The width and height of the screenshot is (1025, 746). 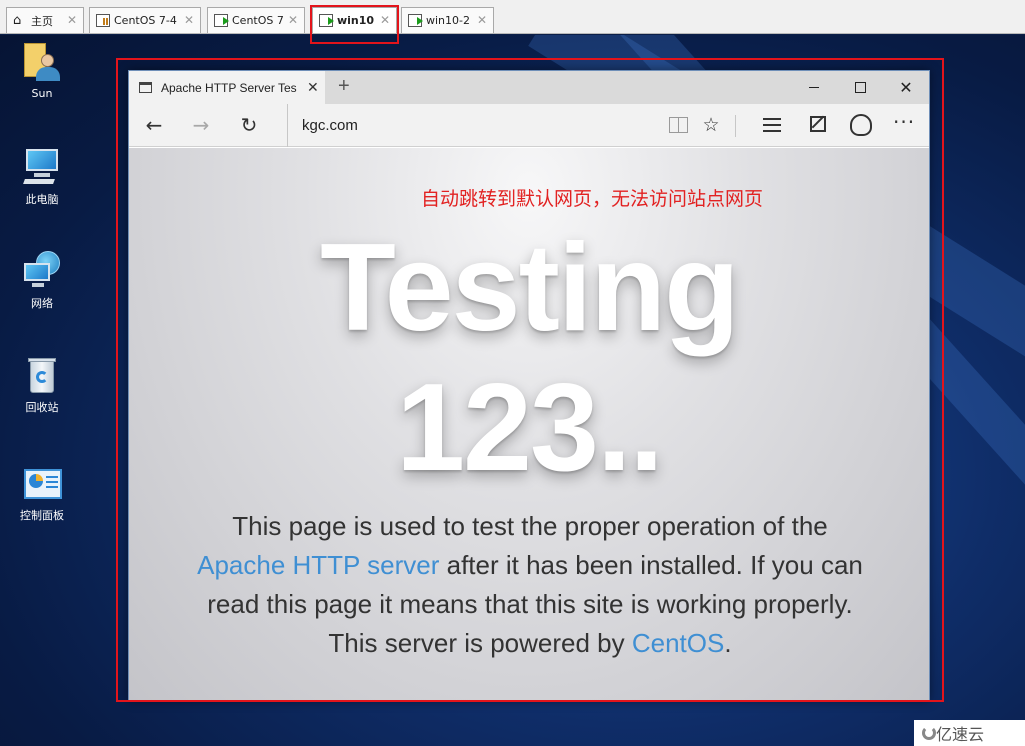 I want to click on desktop-icon-label: 回收站, so click(x=42, y=407).